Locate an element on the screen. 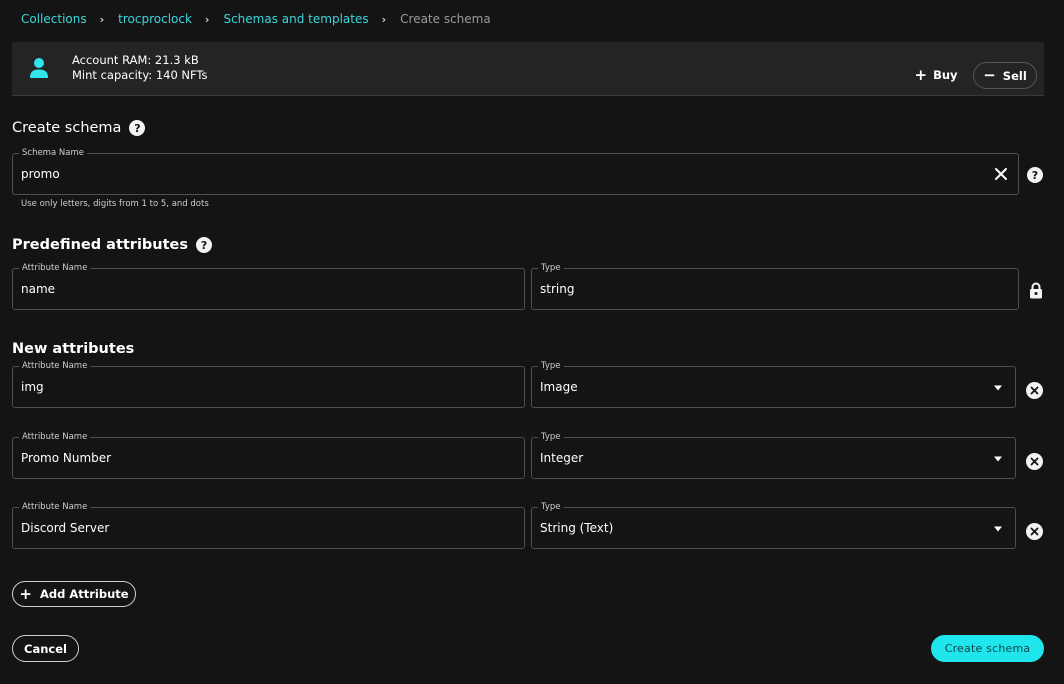 The width and height of the screenshot is (1064, 684). attribute-name-value: img is located at coordinates (32, 387).